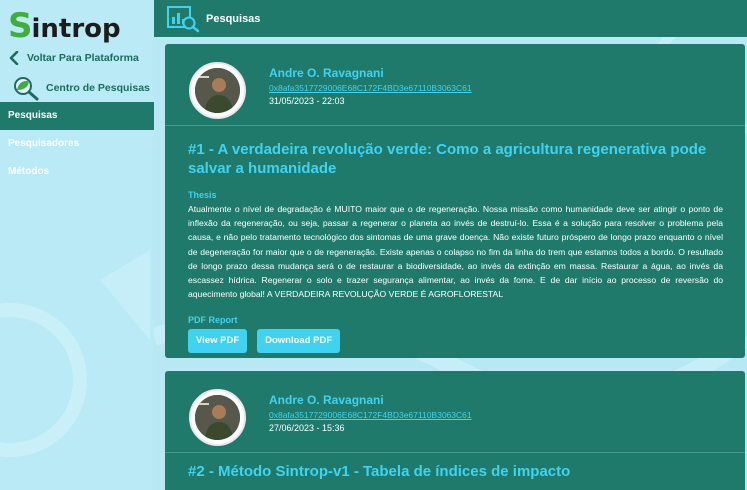  Describe the element at coordinates (213, 320) in the screenshot. I see `pdf-report-label: PDF Report` at that location.